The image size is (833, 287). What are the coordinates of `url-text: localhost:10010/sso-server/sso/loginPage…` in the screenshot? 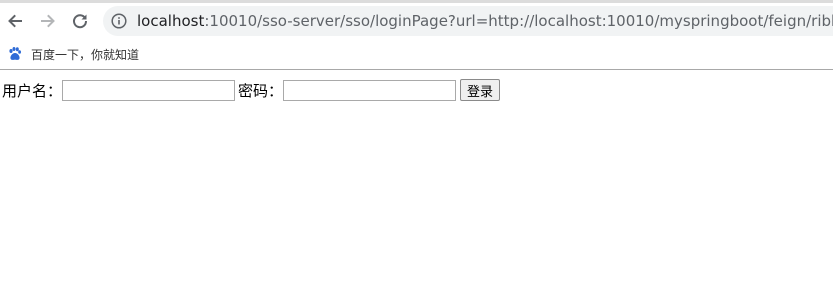 It's located at (485, 21).